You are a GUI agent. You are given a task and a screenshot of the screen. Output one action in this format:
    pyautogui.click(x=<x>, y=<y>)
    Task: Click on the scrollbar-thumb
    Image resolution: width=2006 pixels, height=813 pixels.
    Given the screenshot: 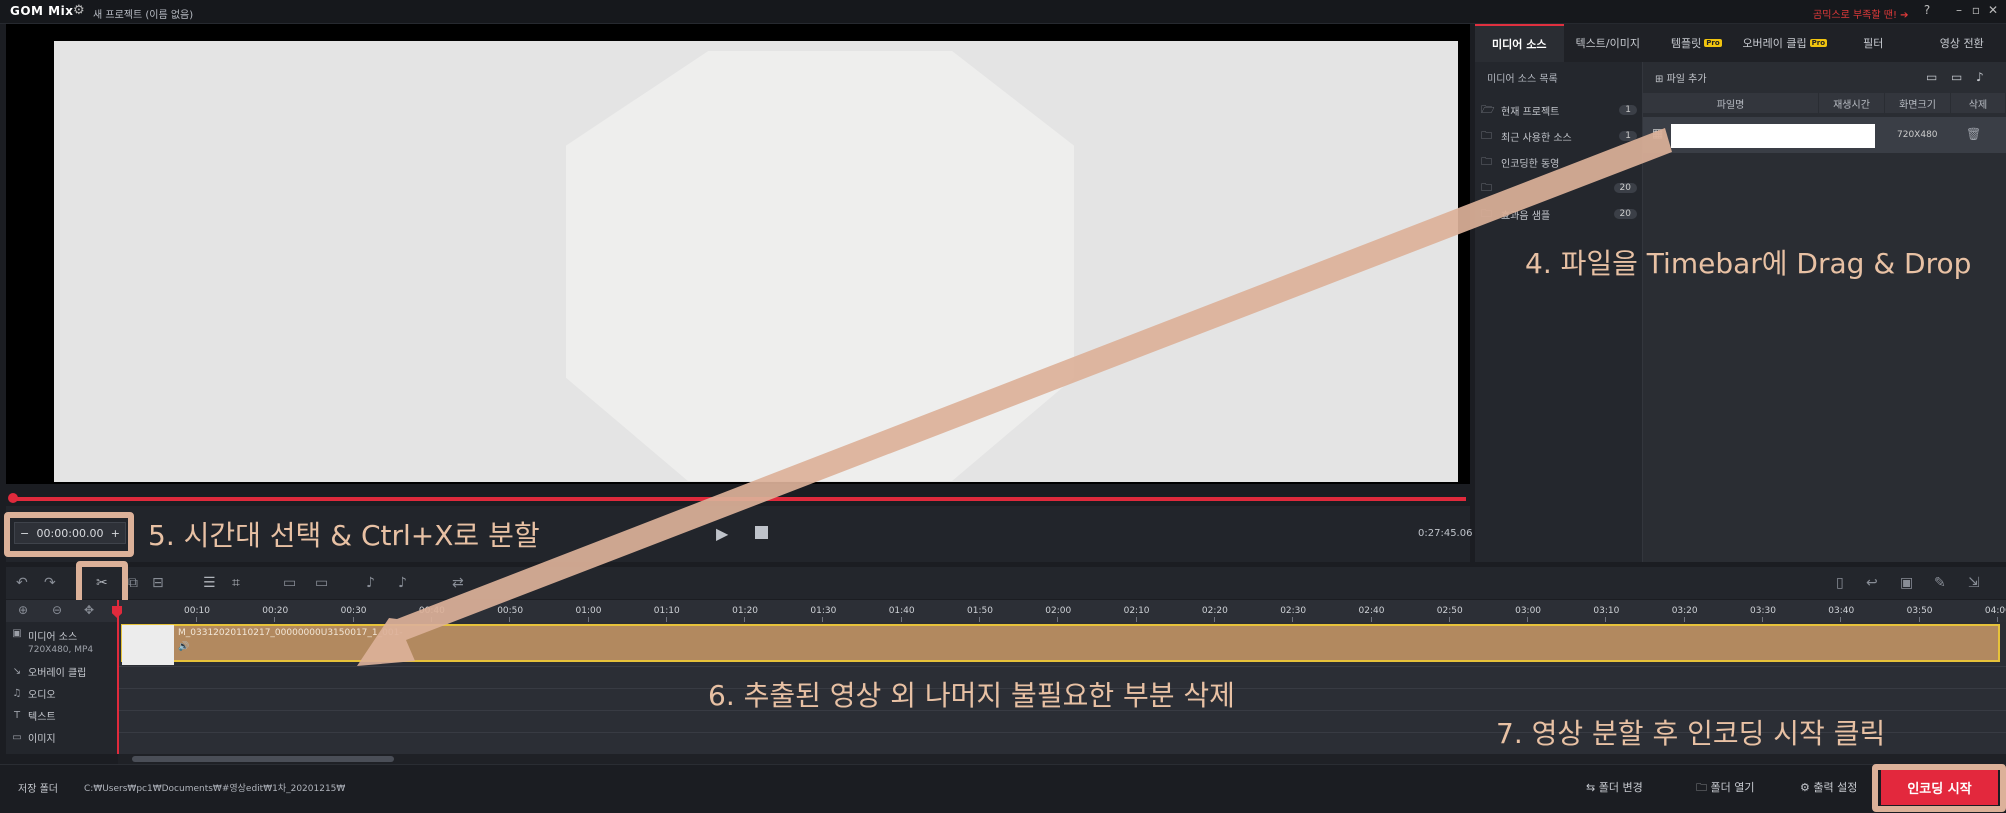 What is the action you would take?
    pyautogui.click(x=263, y=759)
    